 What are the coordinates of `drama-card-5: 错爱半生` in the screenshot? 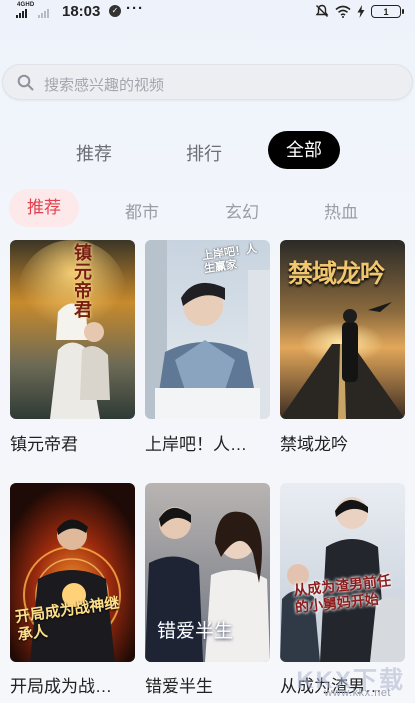 It's located at (207, 572).